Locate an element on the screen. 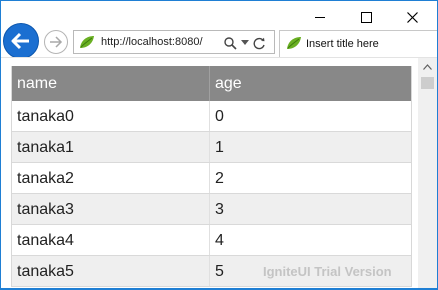  vertical-scrollbar is located at coordinates (427, 173).